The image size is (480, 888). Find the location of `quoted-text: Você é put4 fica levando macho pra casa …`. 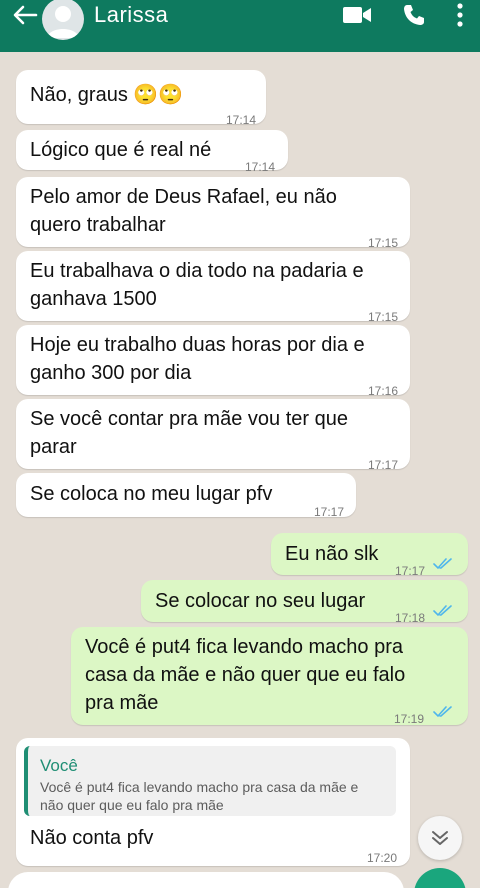

quoted-text: Você é put4 fica levando macho pra casa … is located at coordinates (199, 796).